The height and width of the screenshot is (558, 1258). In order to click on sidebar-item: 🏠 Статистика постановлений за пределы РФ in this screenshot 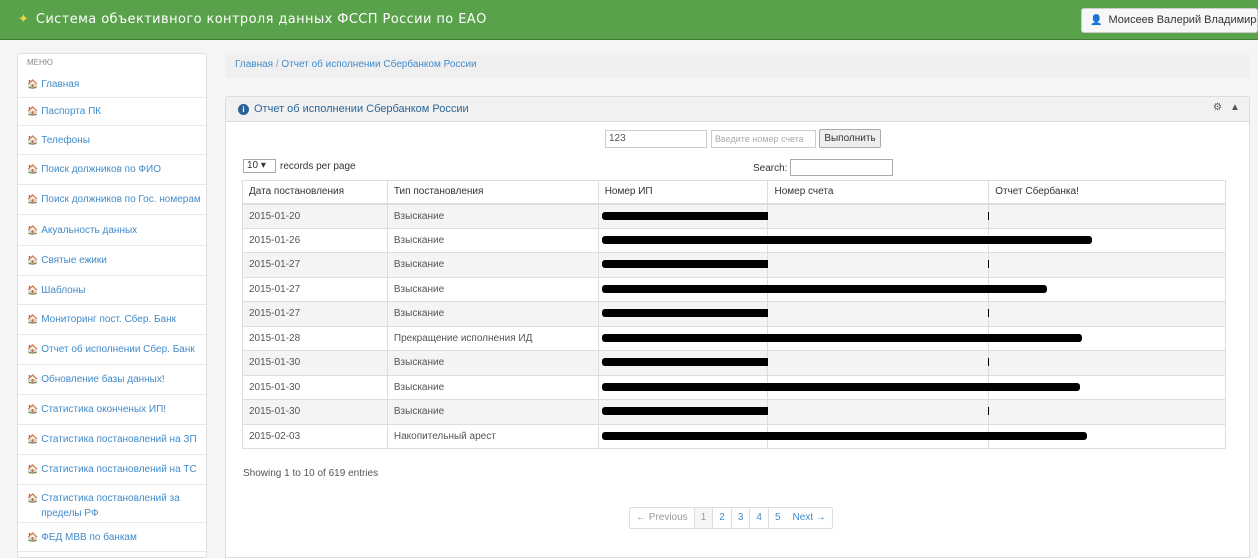, I will do `click(112, 504)`.